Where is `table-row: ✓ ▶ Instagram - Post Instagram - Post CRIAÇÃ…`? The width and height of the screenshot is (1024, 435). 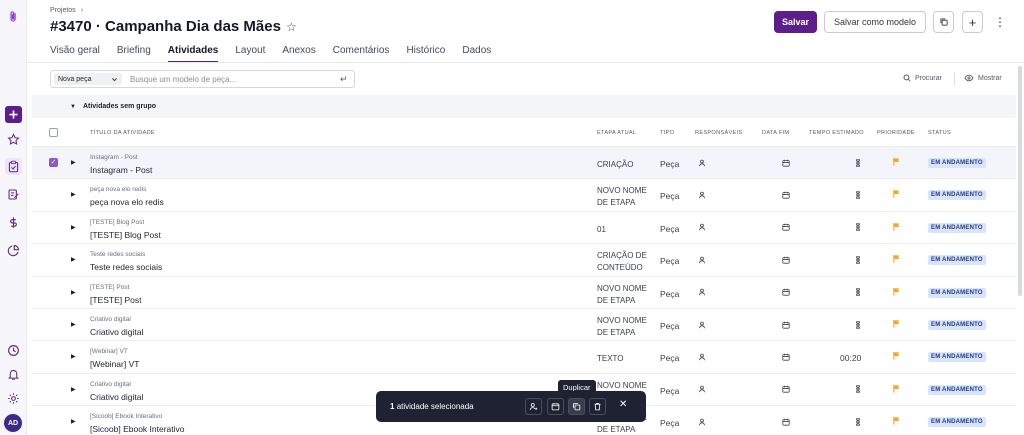 table-row: ✓ ▶ Instagram - Post Instagram - Post CRIAÇÃ… is located at coordinates (524, 162).